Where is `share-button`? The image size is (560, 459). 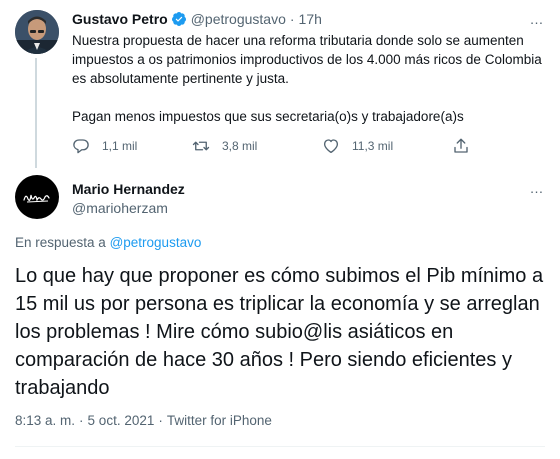 share-button is located at coordinates (461, 146).